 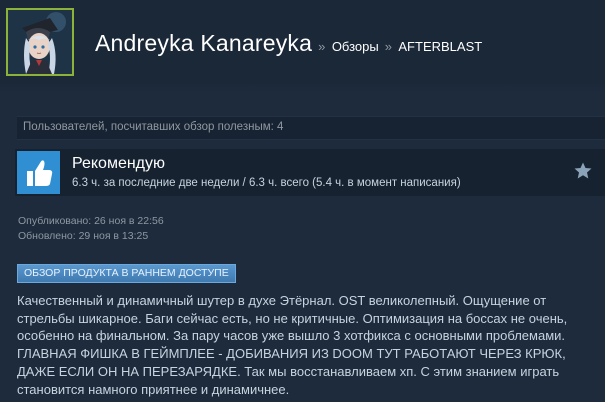 What do you see at coordinates (126, 273) in the screenshot?
I see `early-access-badge: ОБЗОР ПРОДУКТА В РАННЕМ ДОСТУПЕ` at bounding box center [126, 273].